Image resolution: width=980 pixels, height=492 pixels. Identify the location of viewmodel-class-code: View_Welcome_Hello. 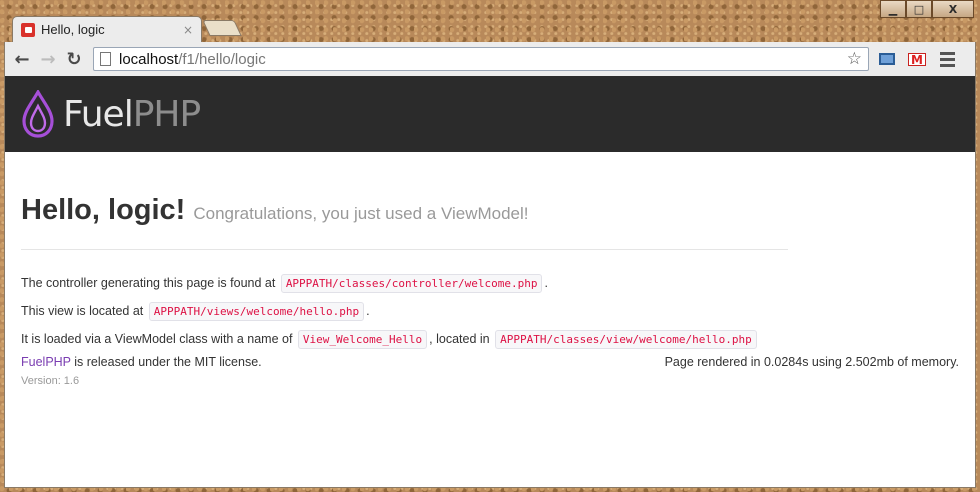
(362, 339).